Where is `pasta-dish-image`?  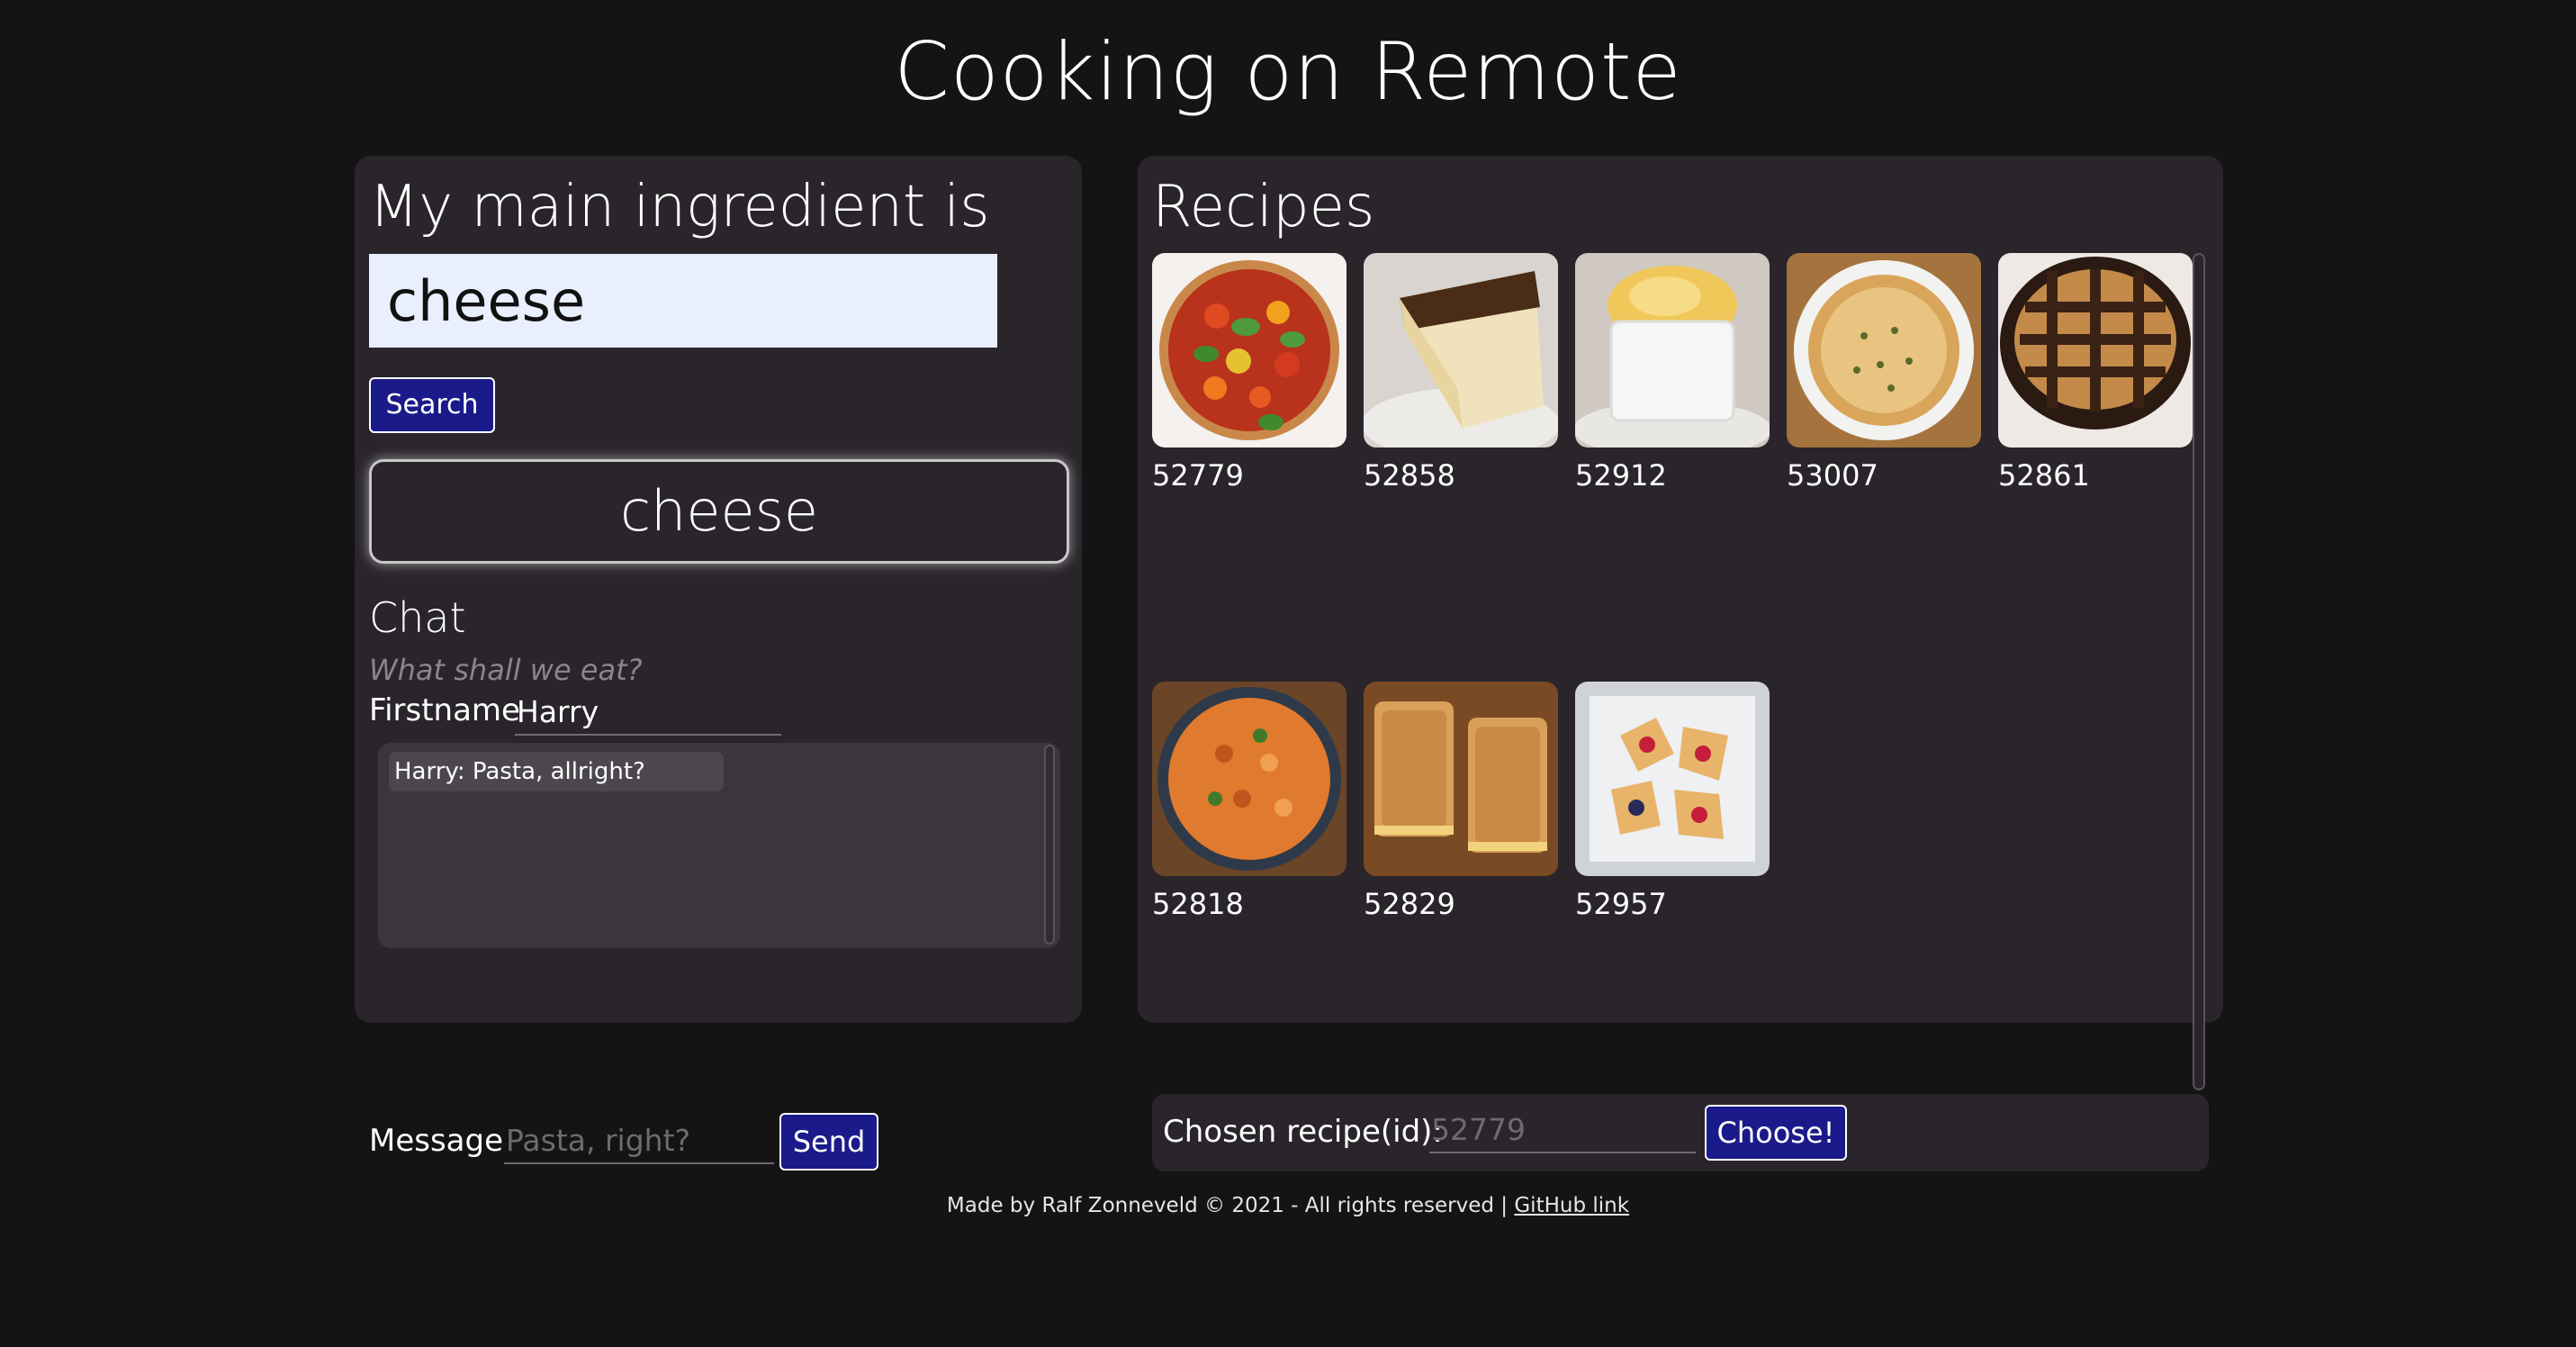
pasta-dish-image is located at coordinates (1249, 779).